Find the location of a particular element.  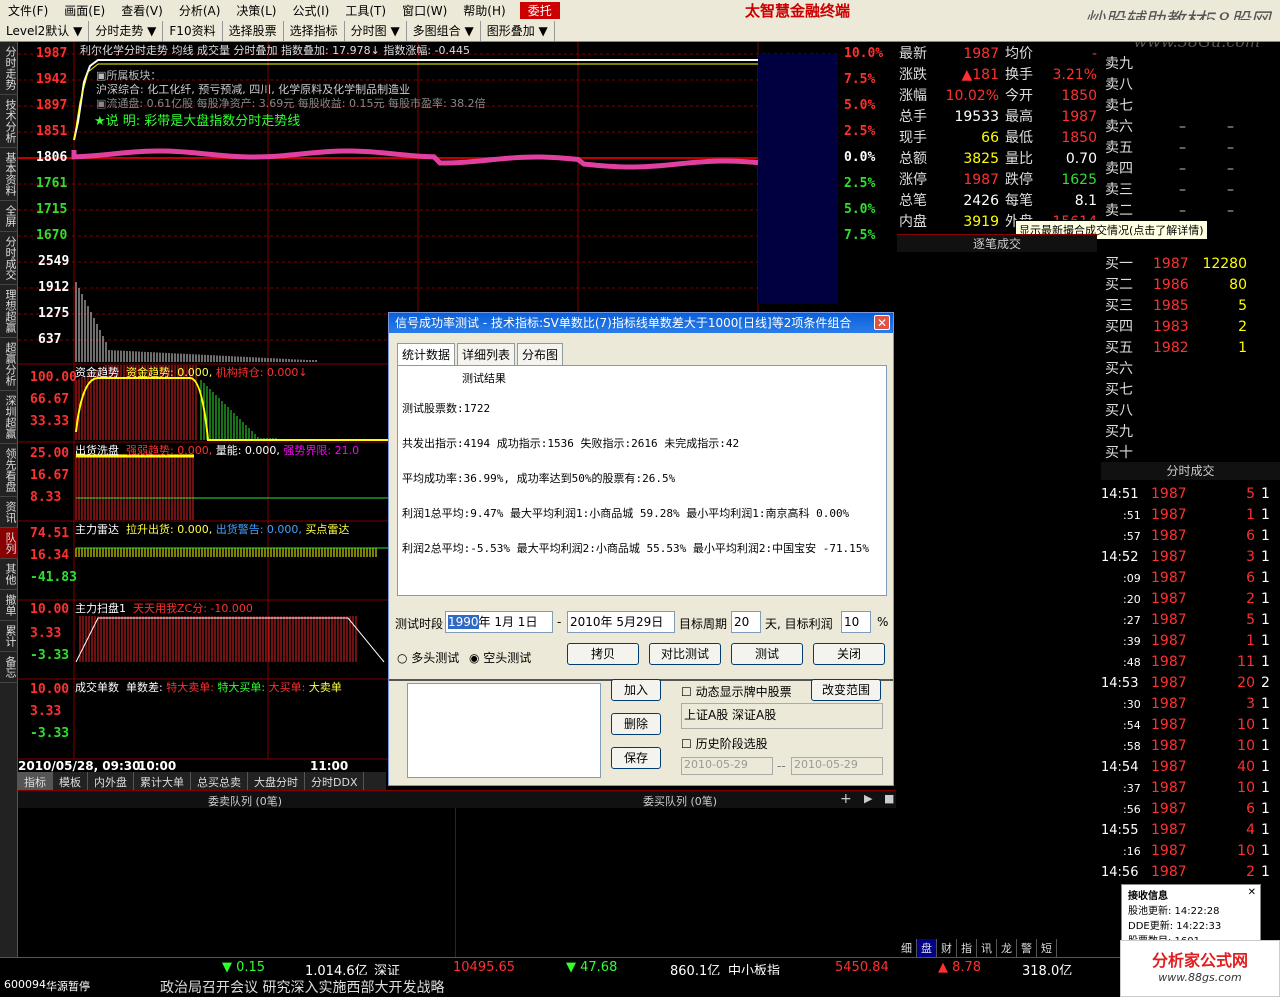

quote-value-5: 3825 is located at coordinates (981, 159).